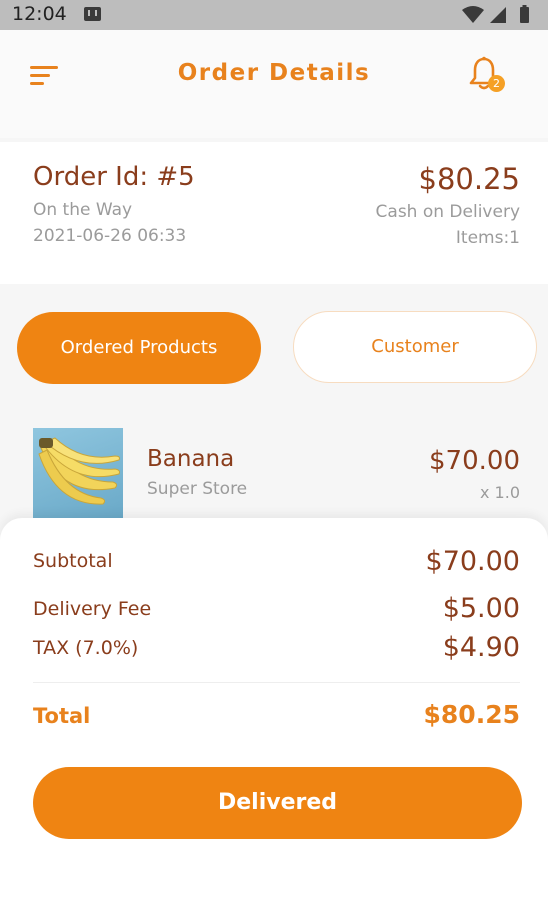 This screenshot has width=548, height=900. What do you see at coordinates (473, 14) in the screenshot?
I see `wifi-icon` at bounding box center [473, 14].